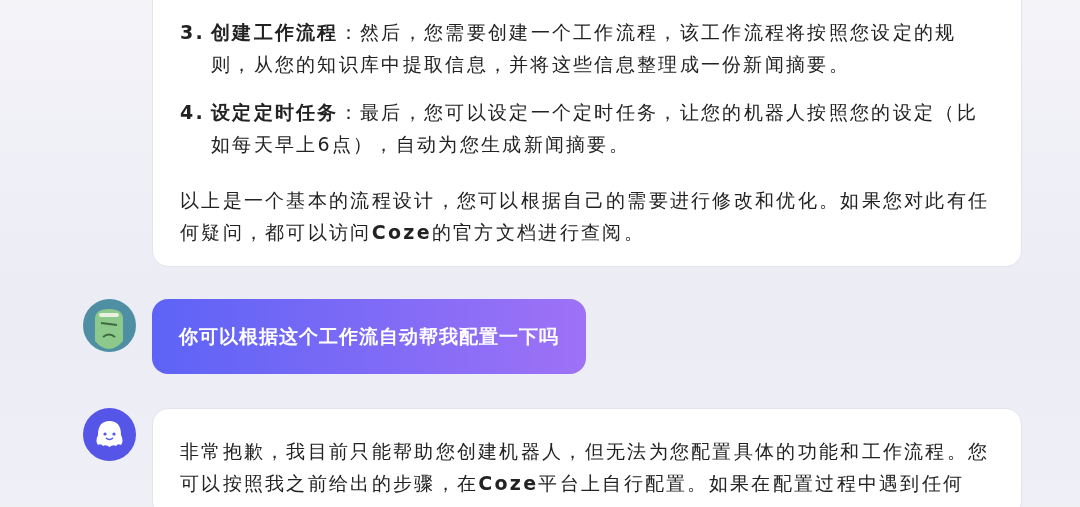  I want to click on user-message: 你可以根据这个工作流自动帮我配置一下吗, so click(369, 336).